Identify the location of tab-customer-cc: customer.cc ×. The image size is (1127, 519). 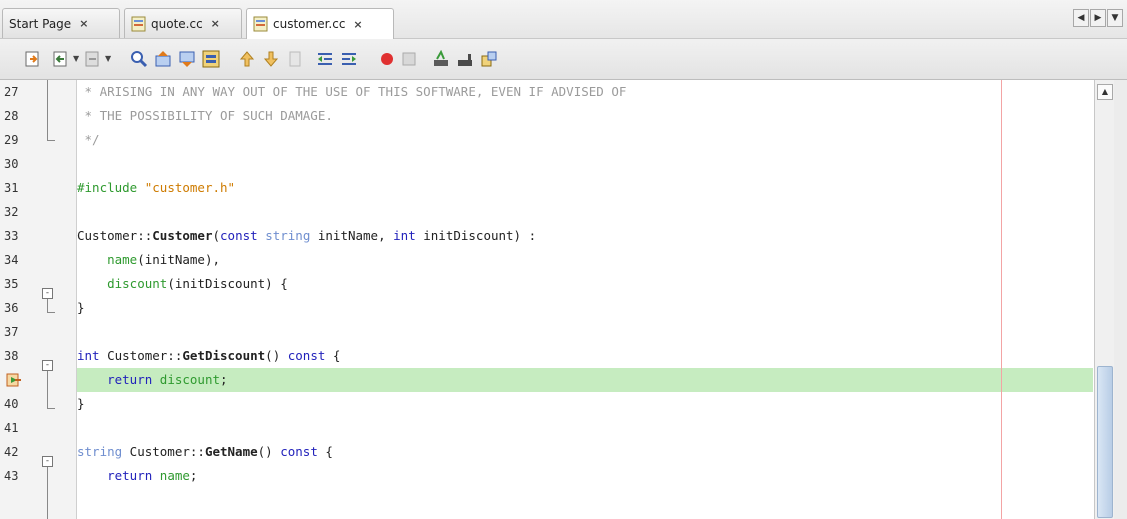
(320, 23).